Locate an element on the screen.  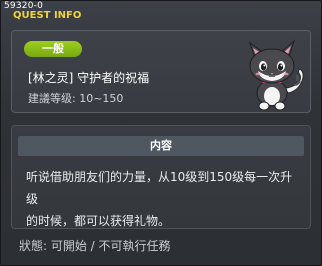
quest-category-badge: 一般 is located at coordinates (53, 49).